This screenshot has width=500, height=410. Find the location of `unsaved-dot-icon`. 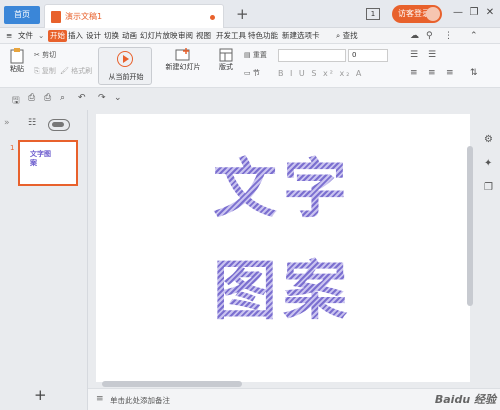

unsaved-dot-icon is located at coordinates (212, 17).